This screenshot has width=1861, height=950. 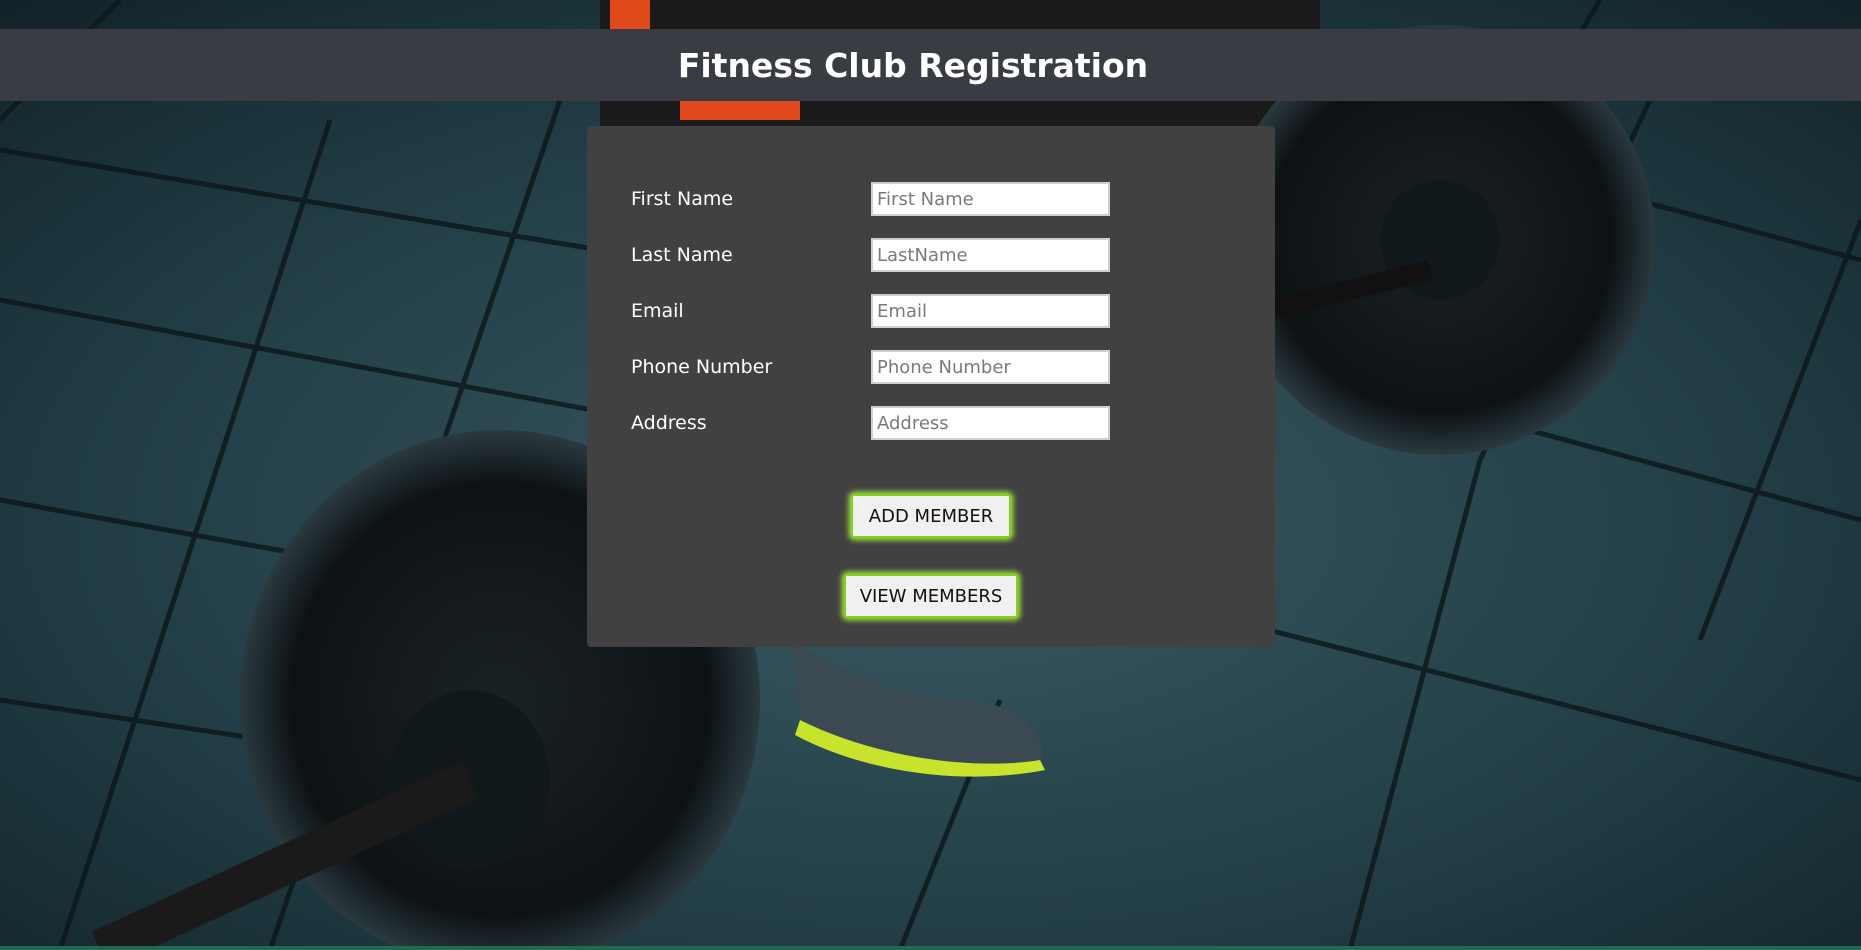 I want to click on address-row: Address, so click(x=931, y=424).